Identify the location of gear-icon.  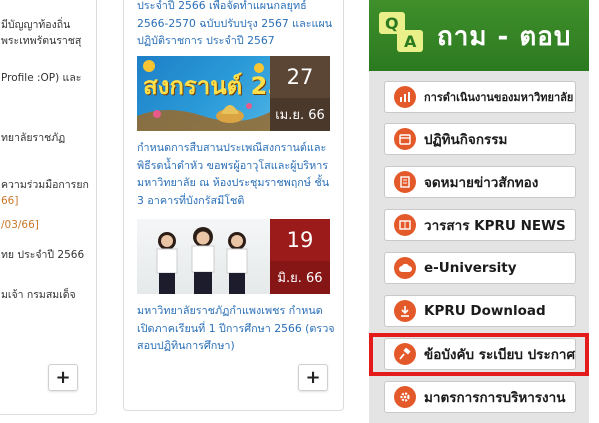
(405, 397).